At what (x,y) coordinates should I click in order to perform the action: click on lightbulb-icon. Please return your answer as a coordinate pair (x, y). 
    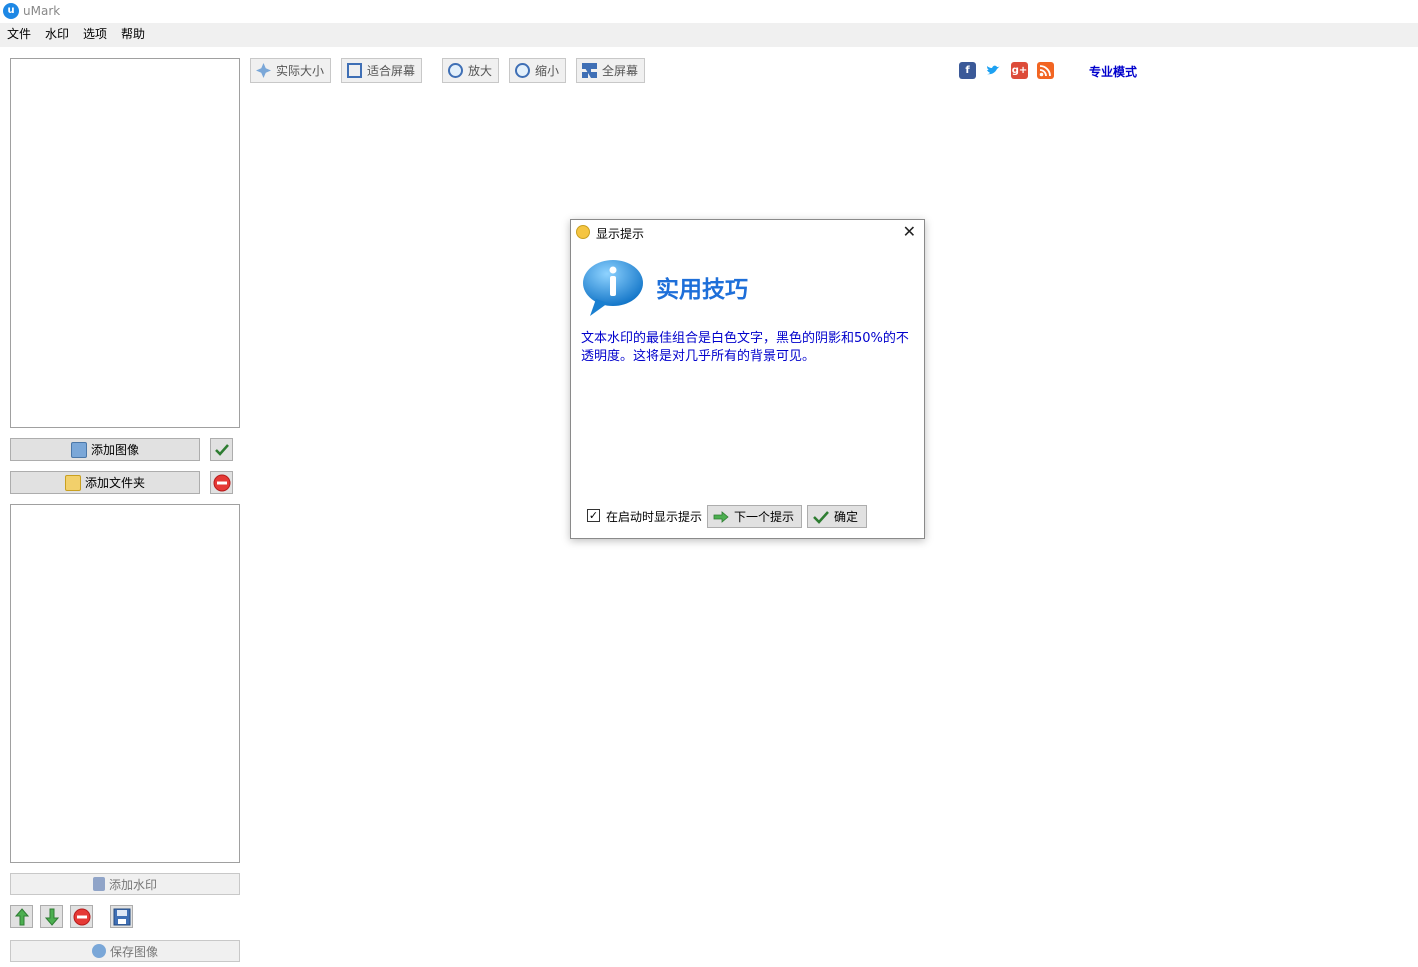
    Looking at the image, I should click on (583, 232).